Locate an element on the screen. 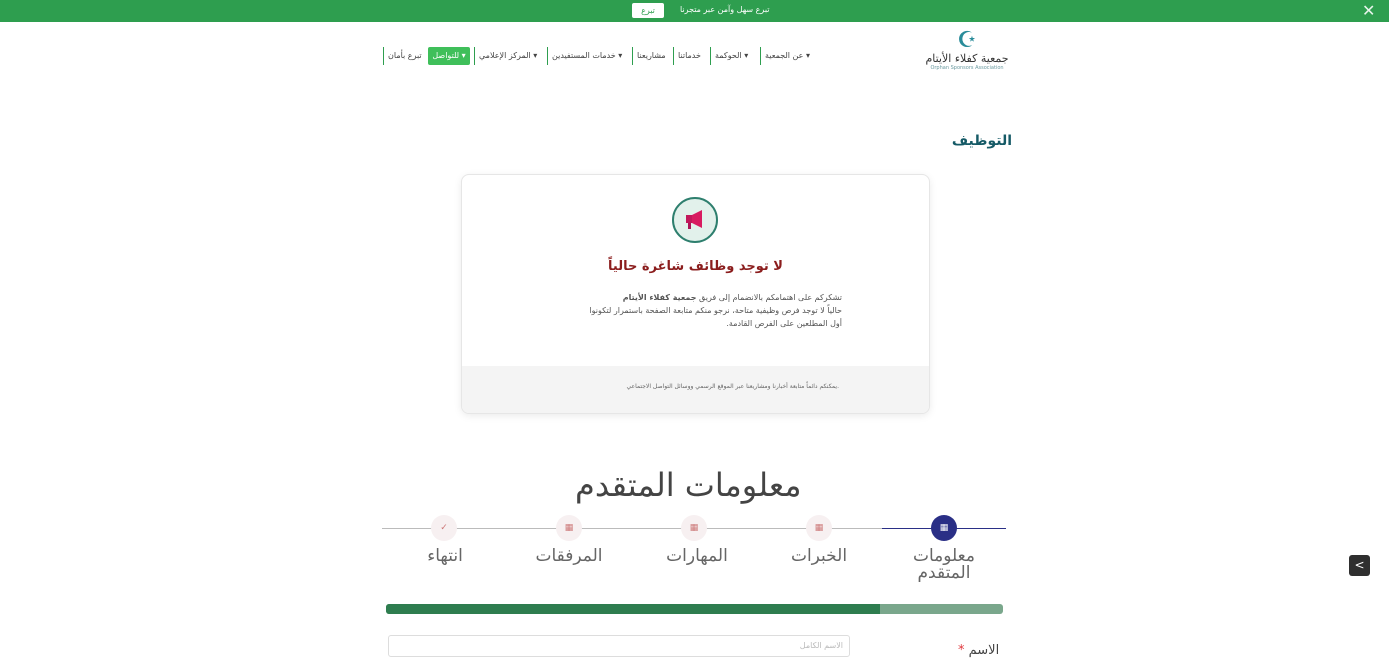 Image resolution: width=1389 pixels, height=672 pixels. org-name: جمعية كفلاء الأيتام is located at coordinates (659, 297).